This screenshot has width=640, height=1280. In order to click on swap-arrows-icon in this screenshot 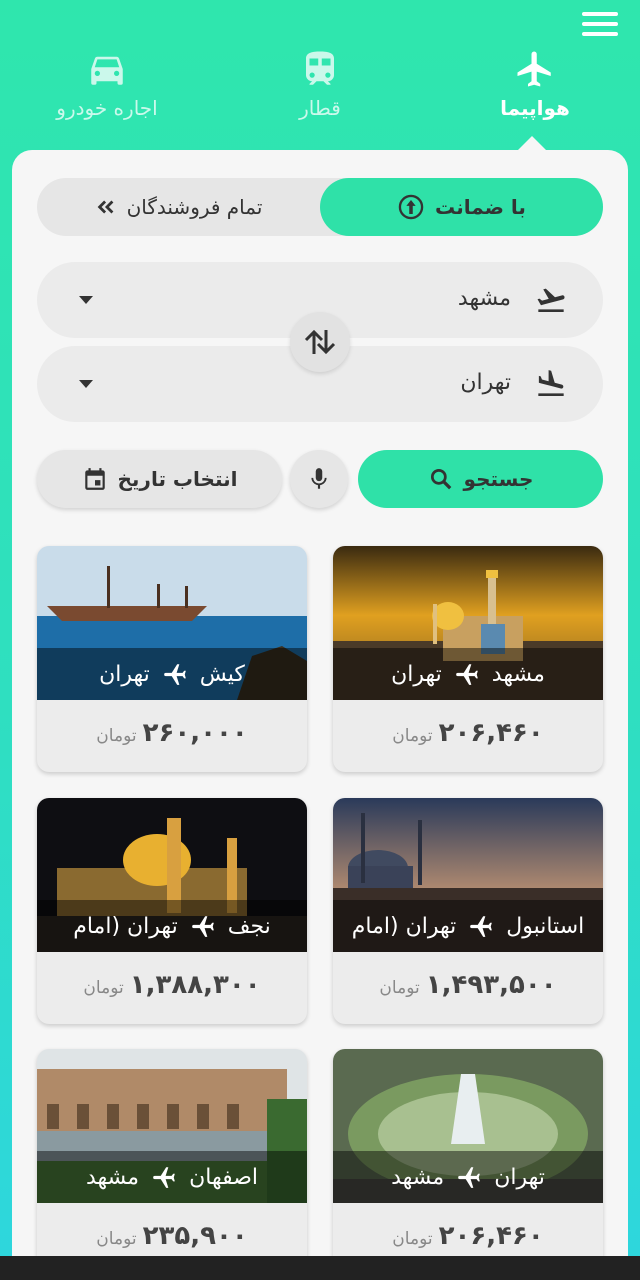, I will do `click(320, 342)`.